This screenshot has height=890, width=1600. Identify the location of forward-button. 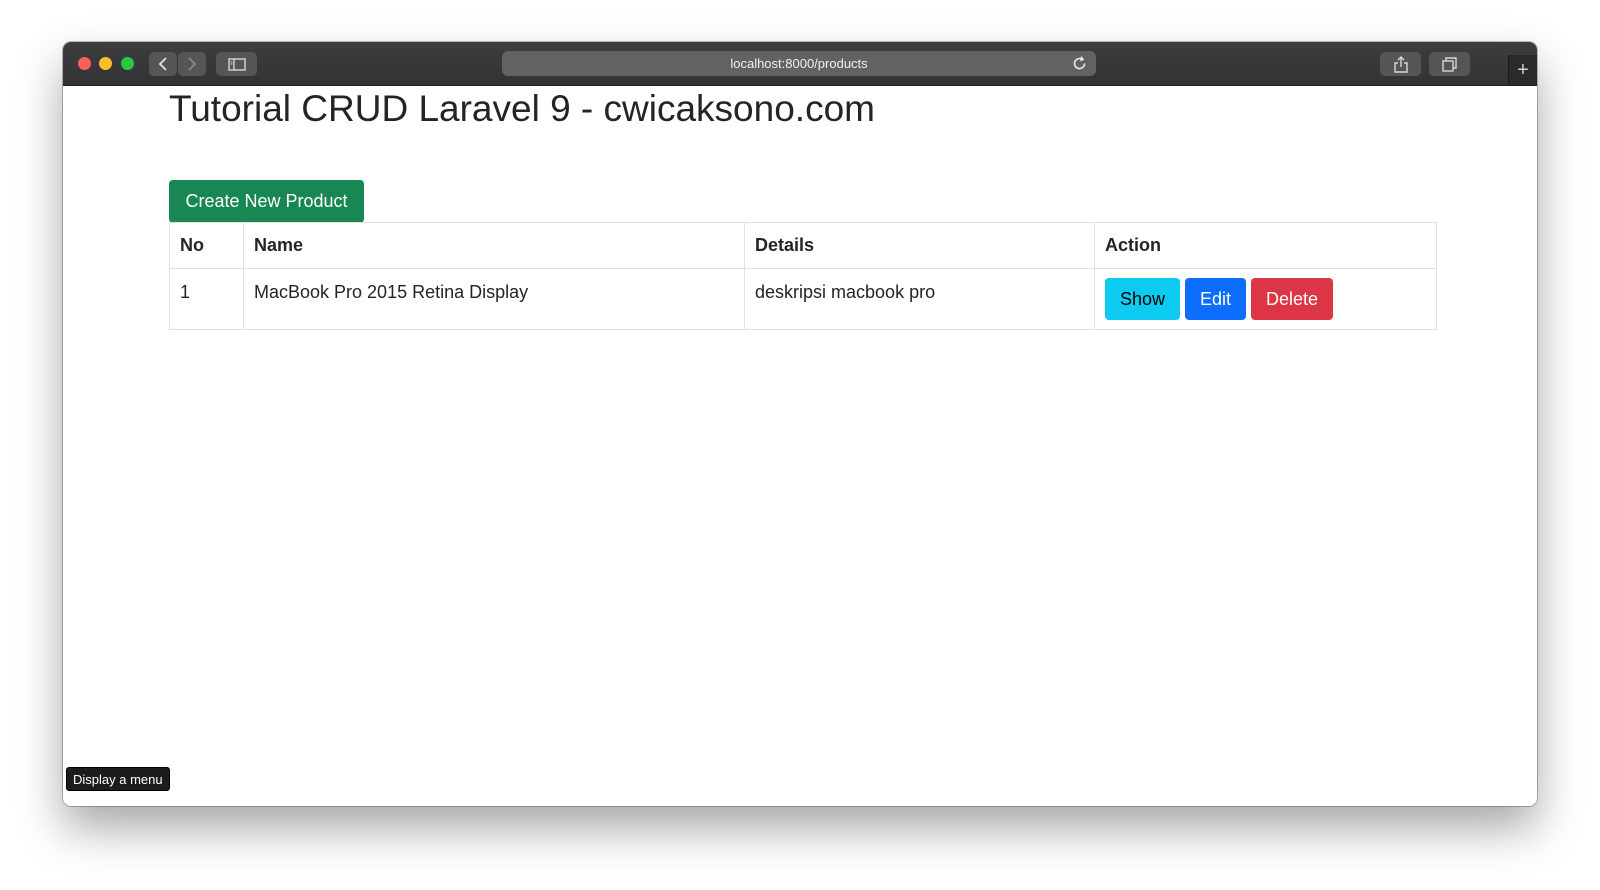
(192, 64).